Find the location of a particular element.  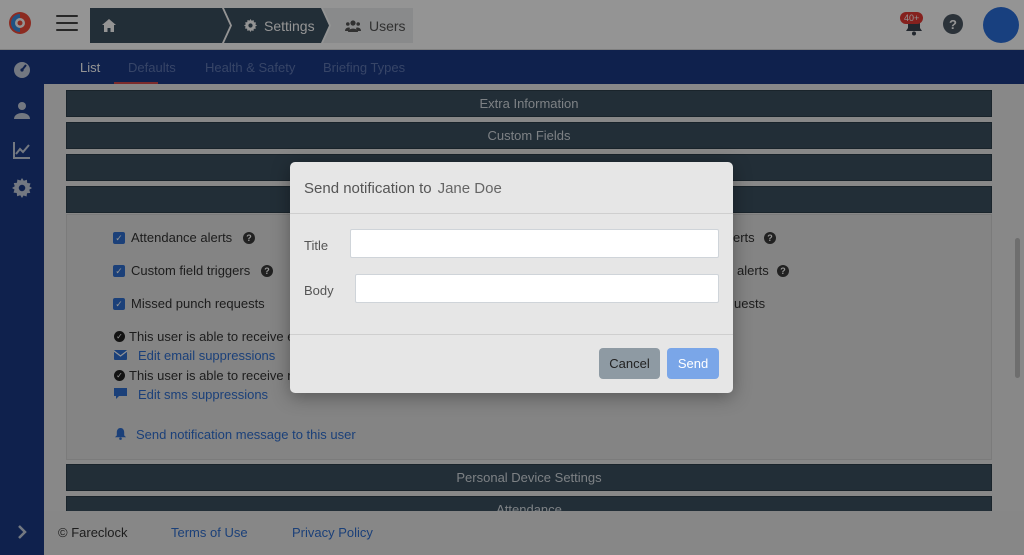

send-button: Send is located at coordinates (693, 363).